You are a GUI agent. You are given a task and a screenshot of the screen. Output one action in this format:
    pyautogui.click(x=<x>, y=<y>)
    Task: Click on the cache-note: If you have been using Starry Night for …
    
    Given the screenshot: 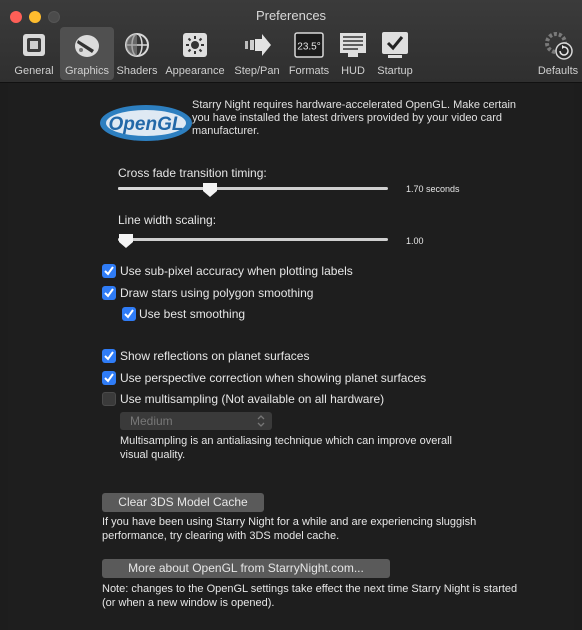 What is the action you would take?
    pyautogui.click(x=289, y=529)
    